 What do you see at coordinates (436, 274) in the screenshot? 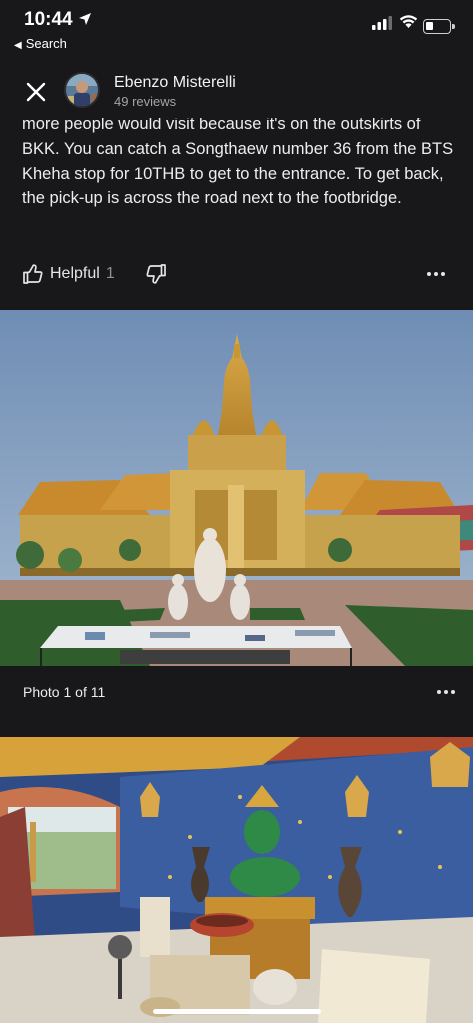
I see `review-more-options-button` at bounding box center [436, 274].